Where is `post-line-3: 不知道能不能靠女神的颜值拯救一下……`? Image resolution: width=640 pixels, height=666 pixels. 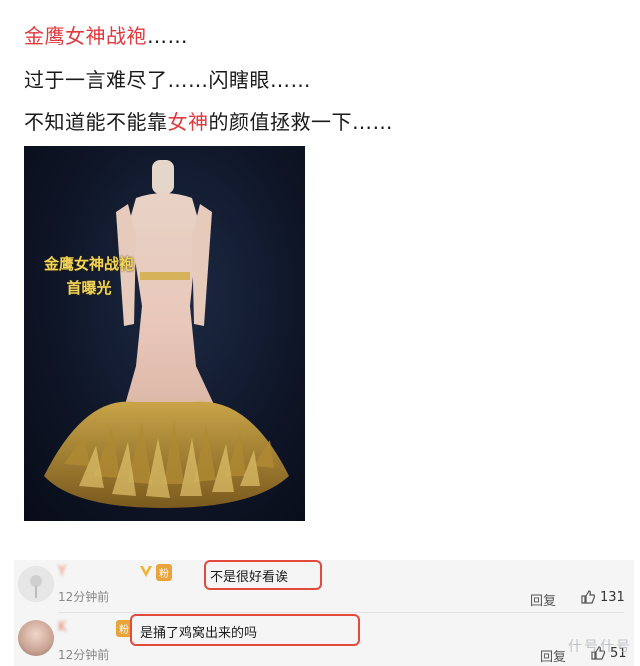
post-line-3: 不知道能不能靠女神的颜值拯救一下…… is located at coordinates (208, 120).